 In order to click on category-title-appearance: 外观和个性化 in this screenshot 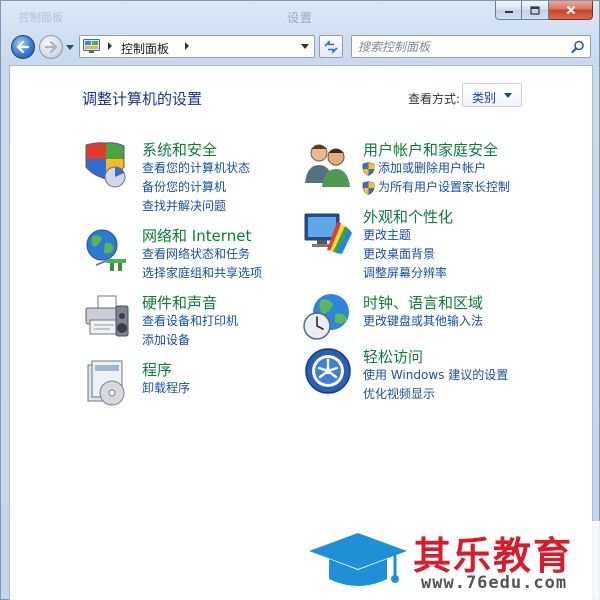, I will do `click(408, 216)`.